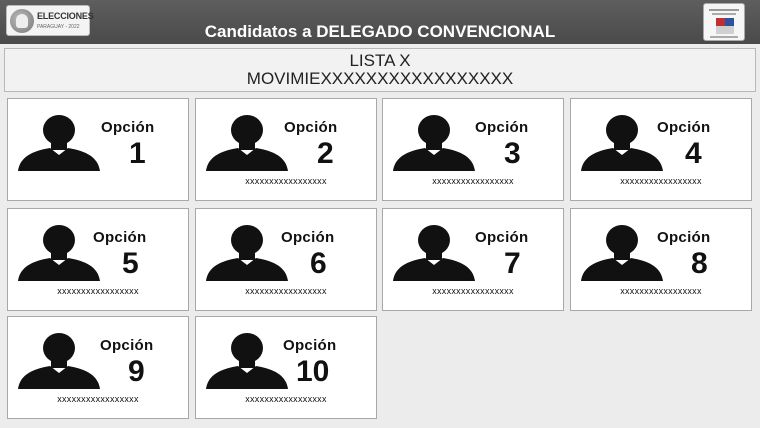 Image resolution: width=760 pixels, height=428 pixels. What do you see at coordinates (137, 153) in the screenshot?
I see `option-number: 1` at bounding box center [137, 153].